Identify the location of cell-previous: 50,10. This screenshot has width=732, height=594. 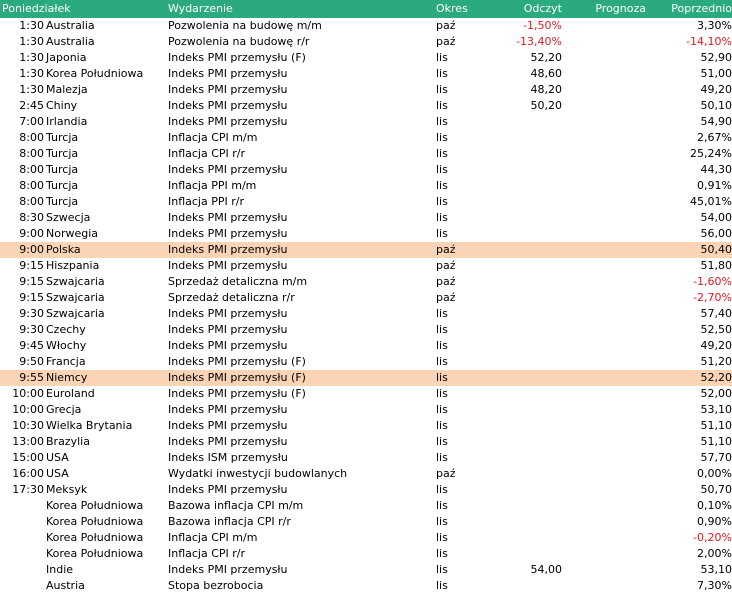
(716, 105).